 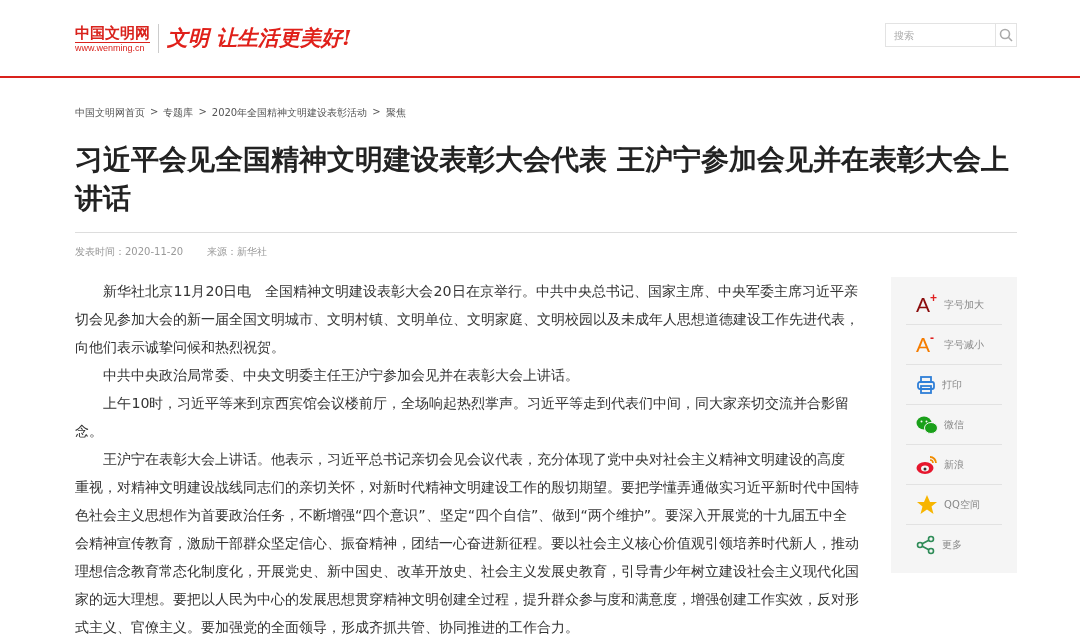 I want to click on tool-item: 打印, so click(x=954, y=385).